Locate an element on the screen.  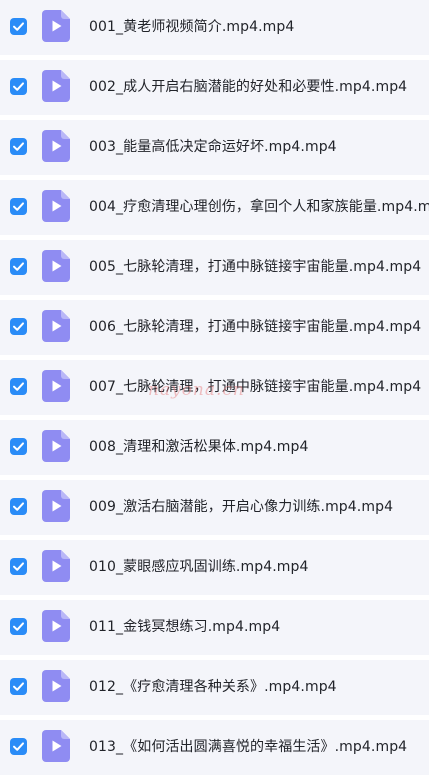
file-row: 001_黄老师视频简介.mp4.mp4 is located at coordinates (214, 27).